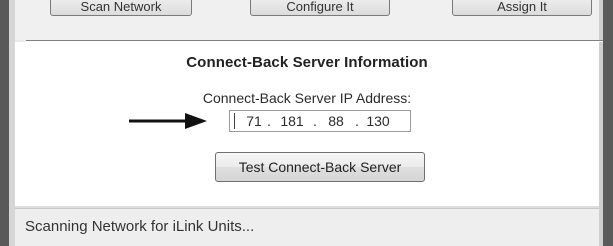 The width and height of the screenshot is (613, 246). I want to click on text-caret, so click(234, 121).